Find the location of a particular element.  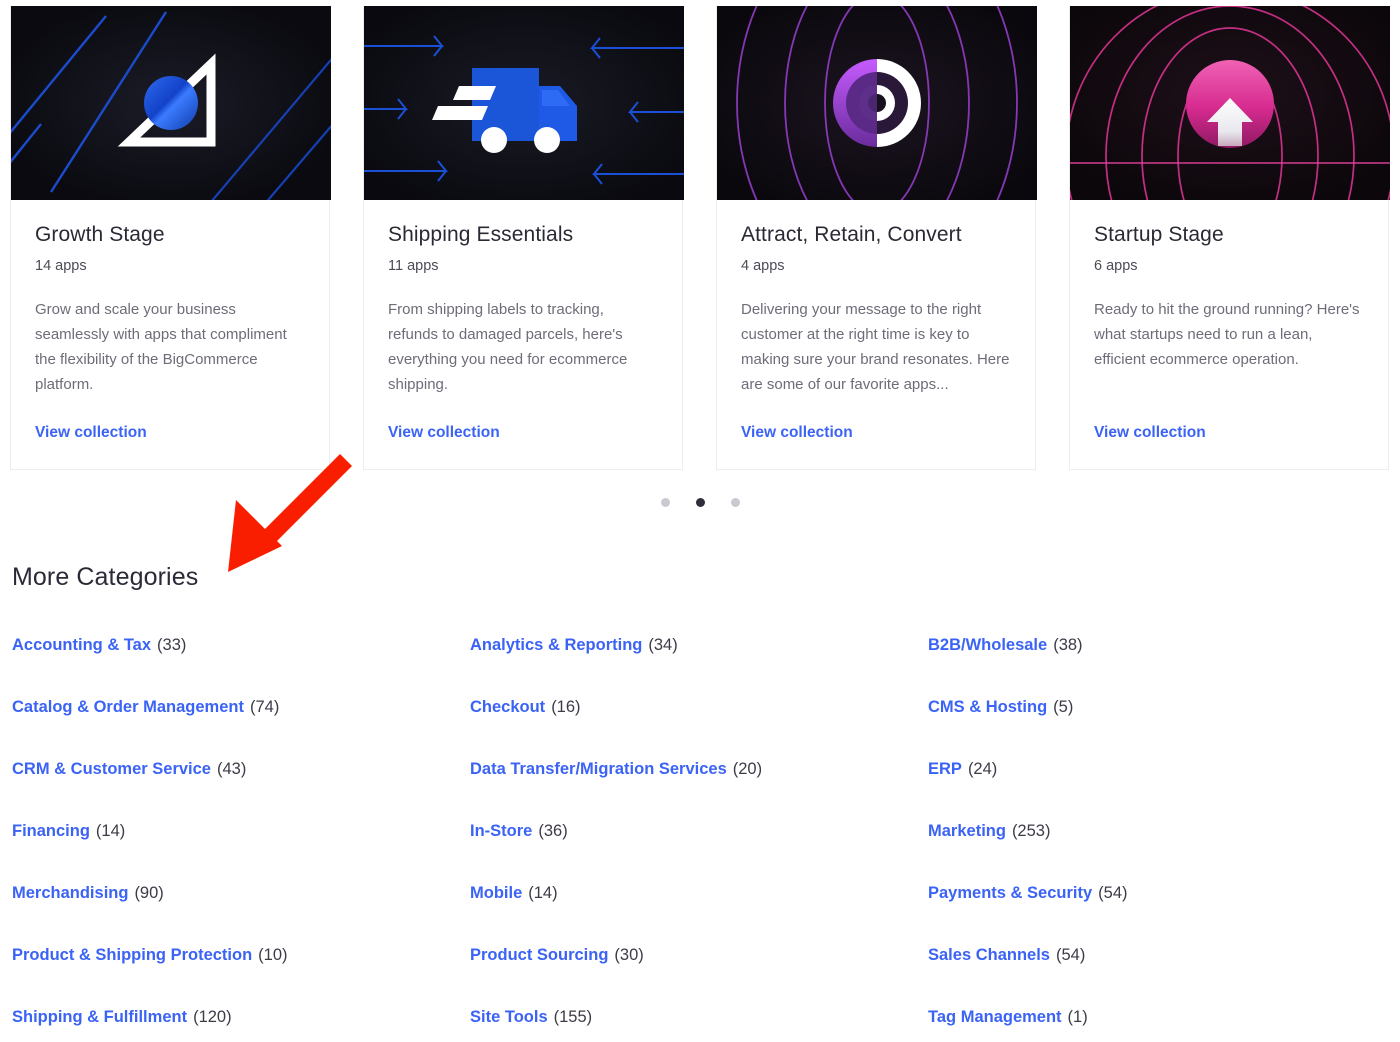

category-count: (74) is located at coordinates (264, 707).